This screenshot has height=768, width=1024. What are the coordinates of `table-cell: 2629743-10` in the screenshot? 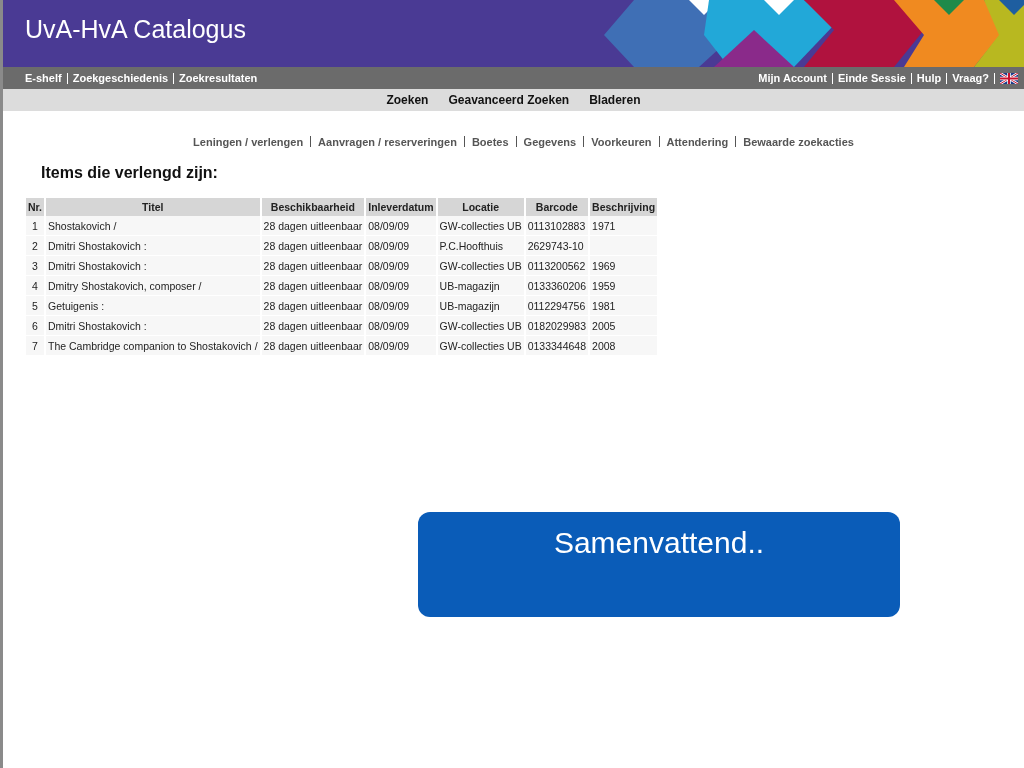 It's located at (557, 246).